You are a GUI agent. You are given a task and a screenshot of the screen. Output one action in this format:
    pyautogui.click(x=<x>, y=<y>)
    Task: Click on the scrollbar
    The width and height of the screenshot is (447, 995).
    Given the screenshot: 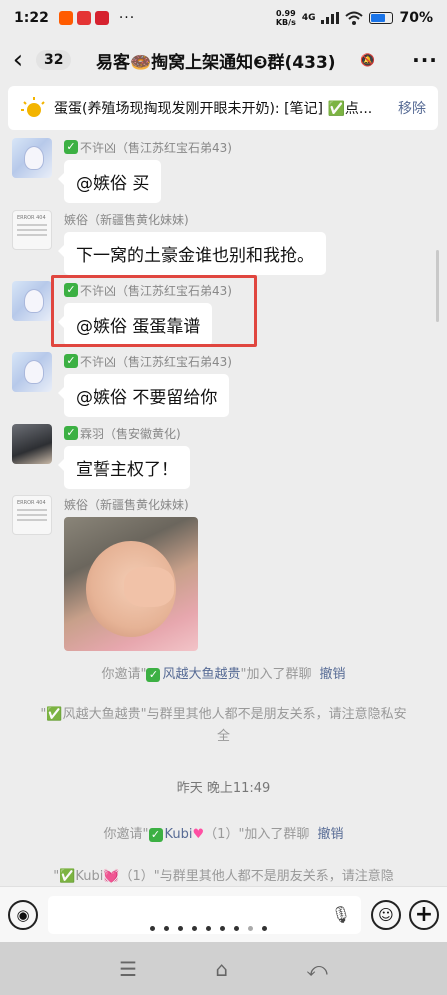 What is the action you would take?
    pyautogui.click(x=437, y=286)
    